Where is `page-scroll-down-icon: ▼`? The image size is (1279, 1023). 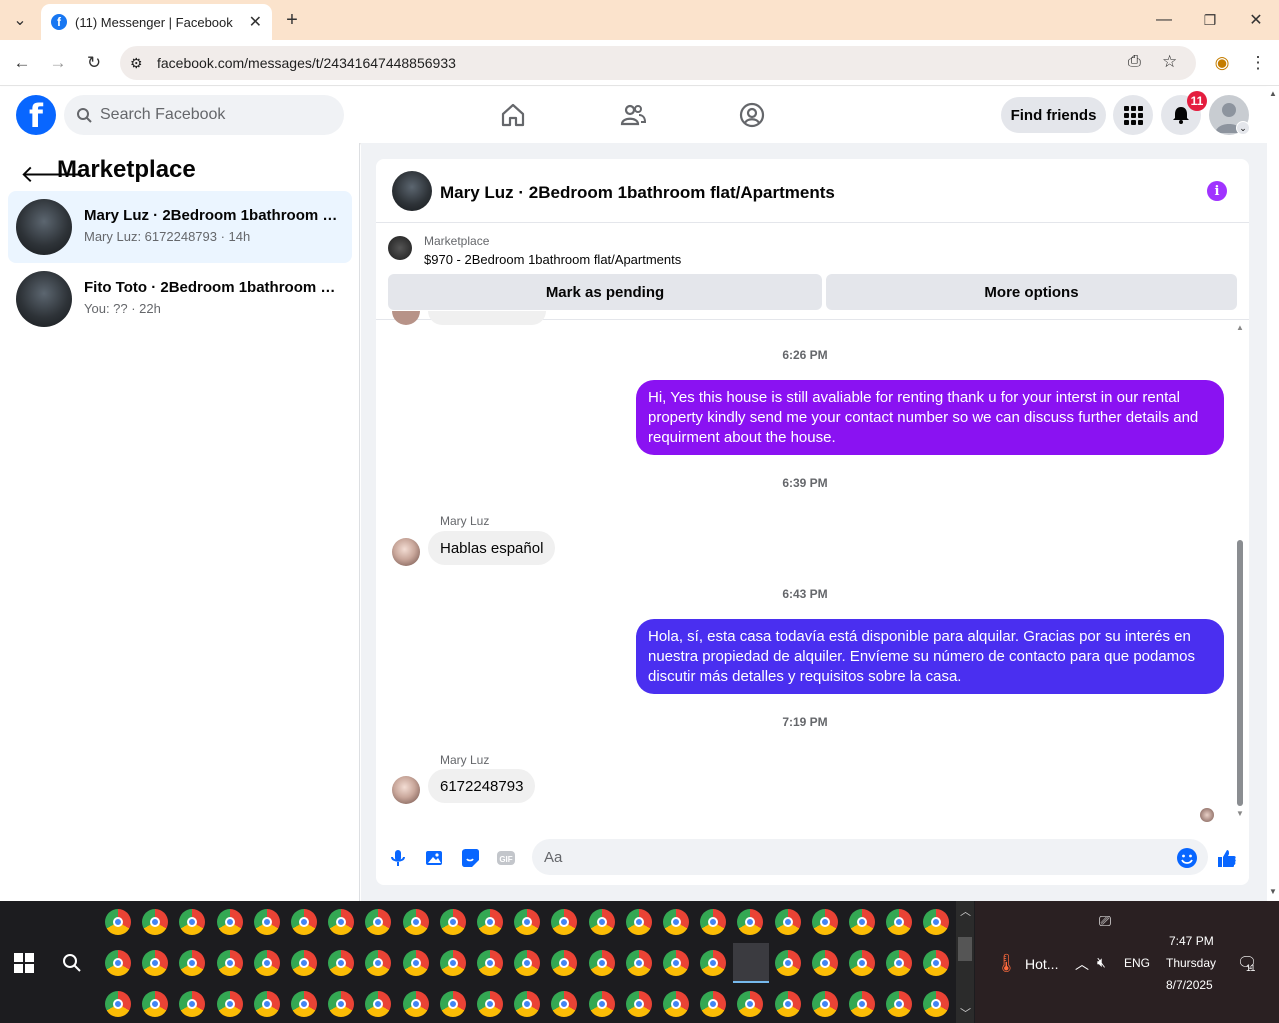
page-scroll-down-icon: ▼ is located at coordinates (1273, 891).